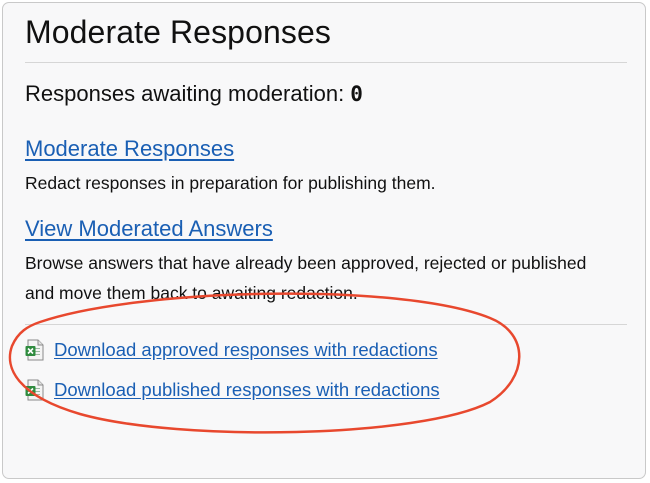  What do you see at coordinates (129, 149) in the screenshot?
I see `moderate-responses-link: Moderate Responses` at bounding box center [129, 149].